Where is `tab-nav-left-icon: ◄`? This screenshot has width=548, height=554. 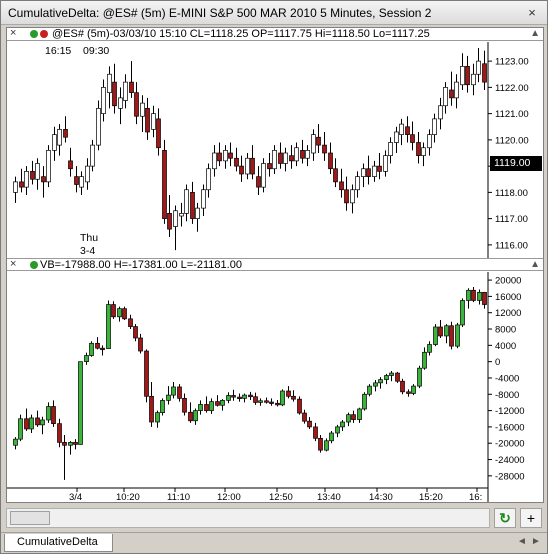 tab-nav-left-icon: ◄ is located at coordinates (522, 541).